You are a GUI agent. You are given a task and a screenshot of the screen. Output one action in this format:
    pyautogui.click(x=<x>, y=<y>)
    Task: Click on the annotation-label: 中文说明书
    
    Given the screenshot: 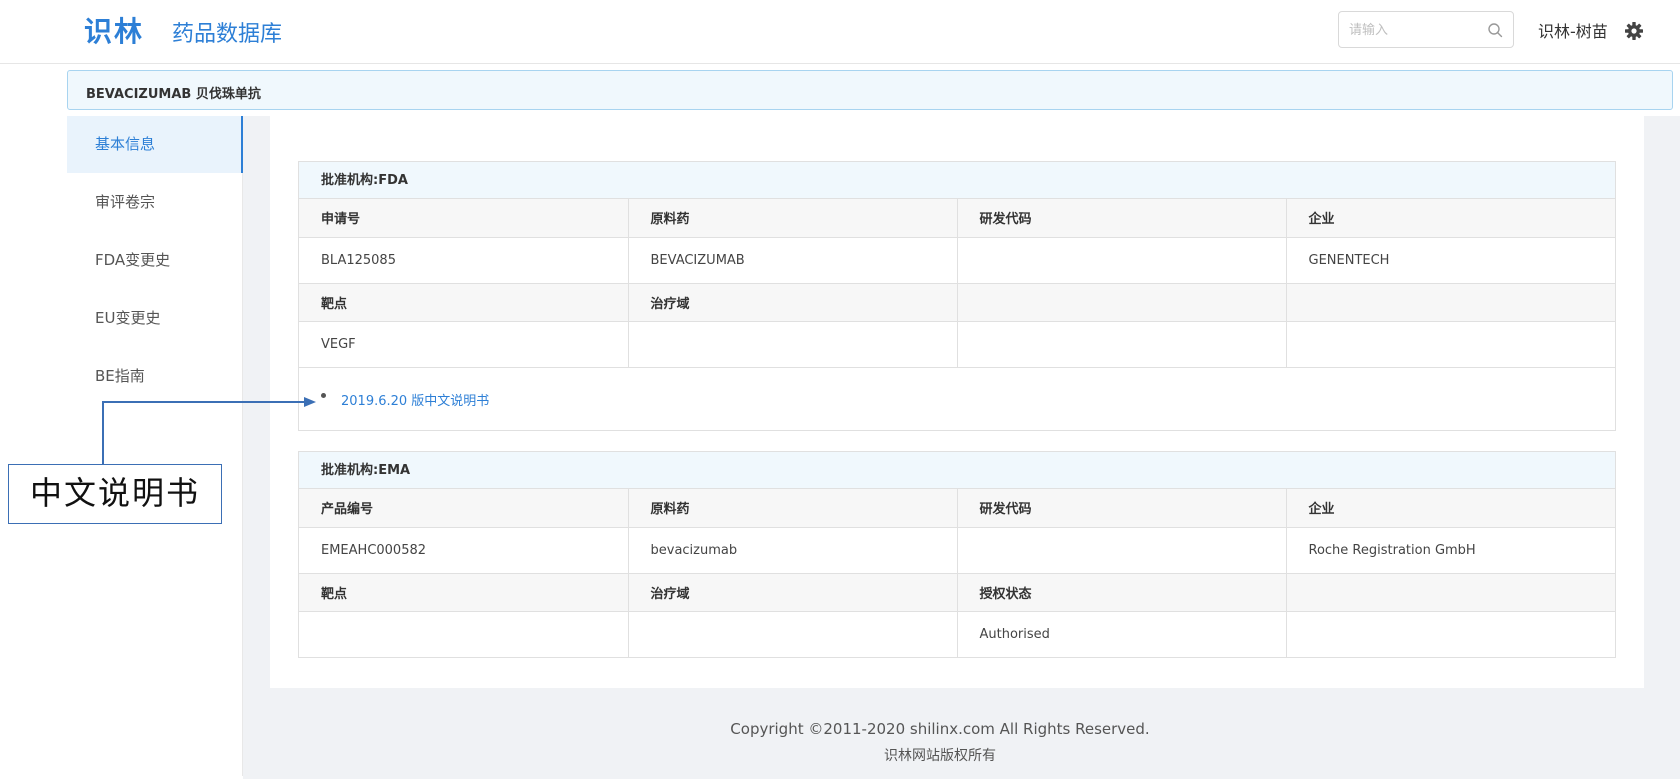 What is the action you would take?
    pyautogui.click(x=115, y=494)
    